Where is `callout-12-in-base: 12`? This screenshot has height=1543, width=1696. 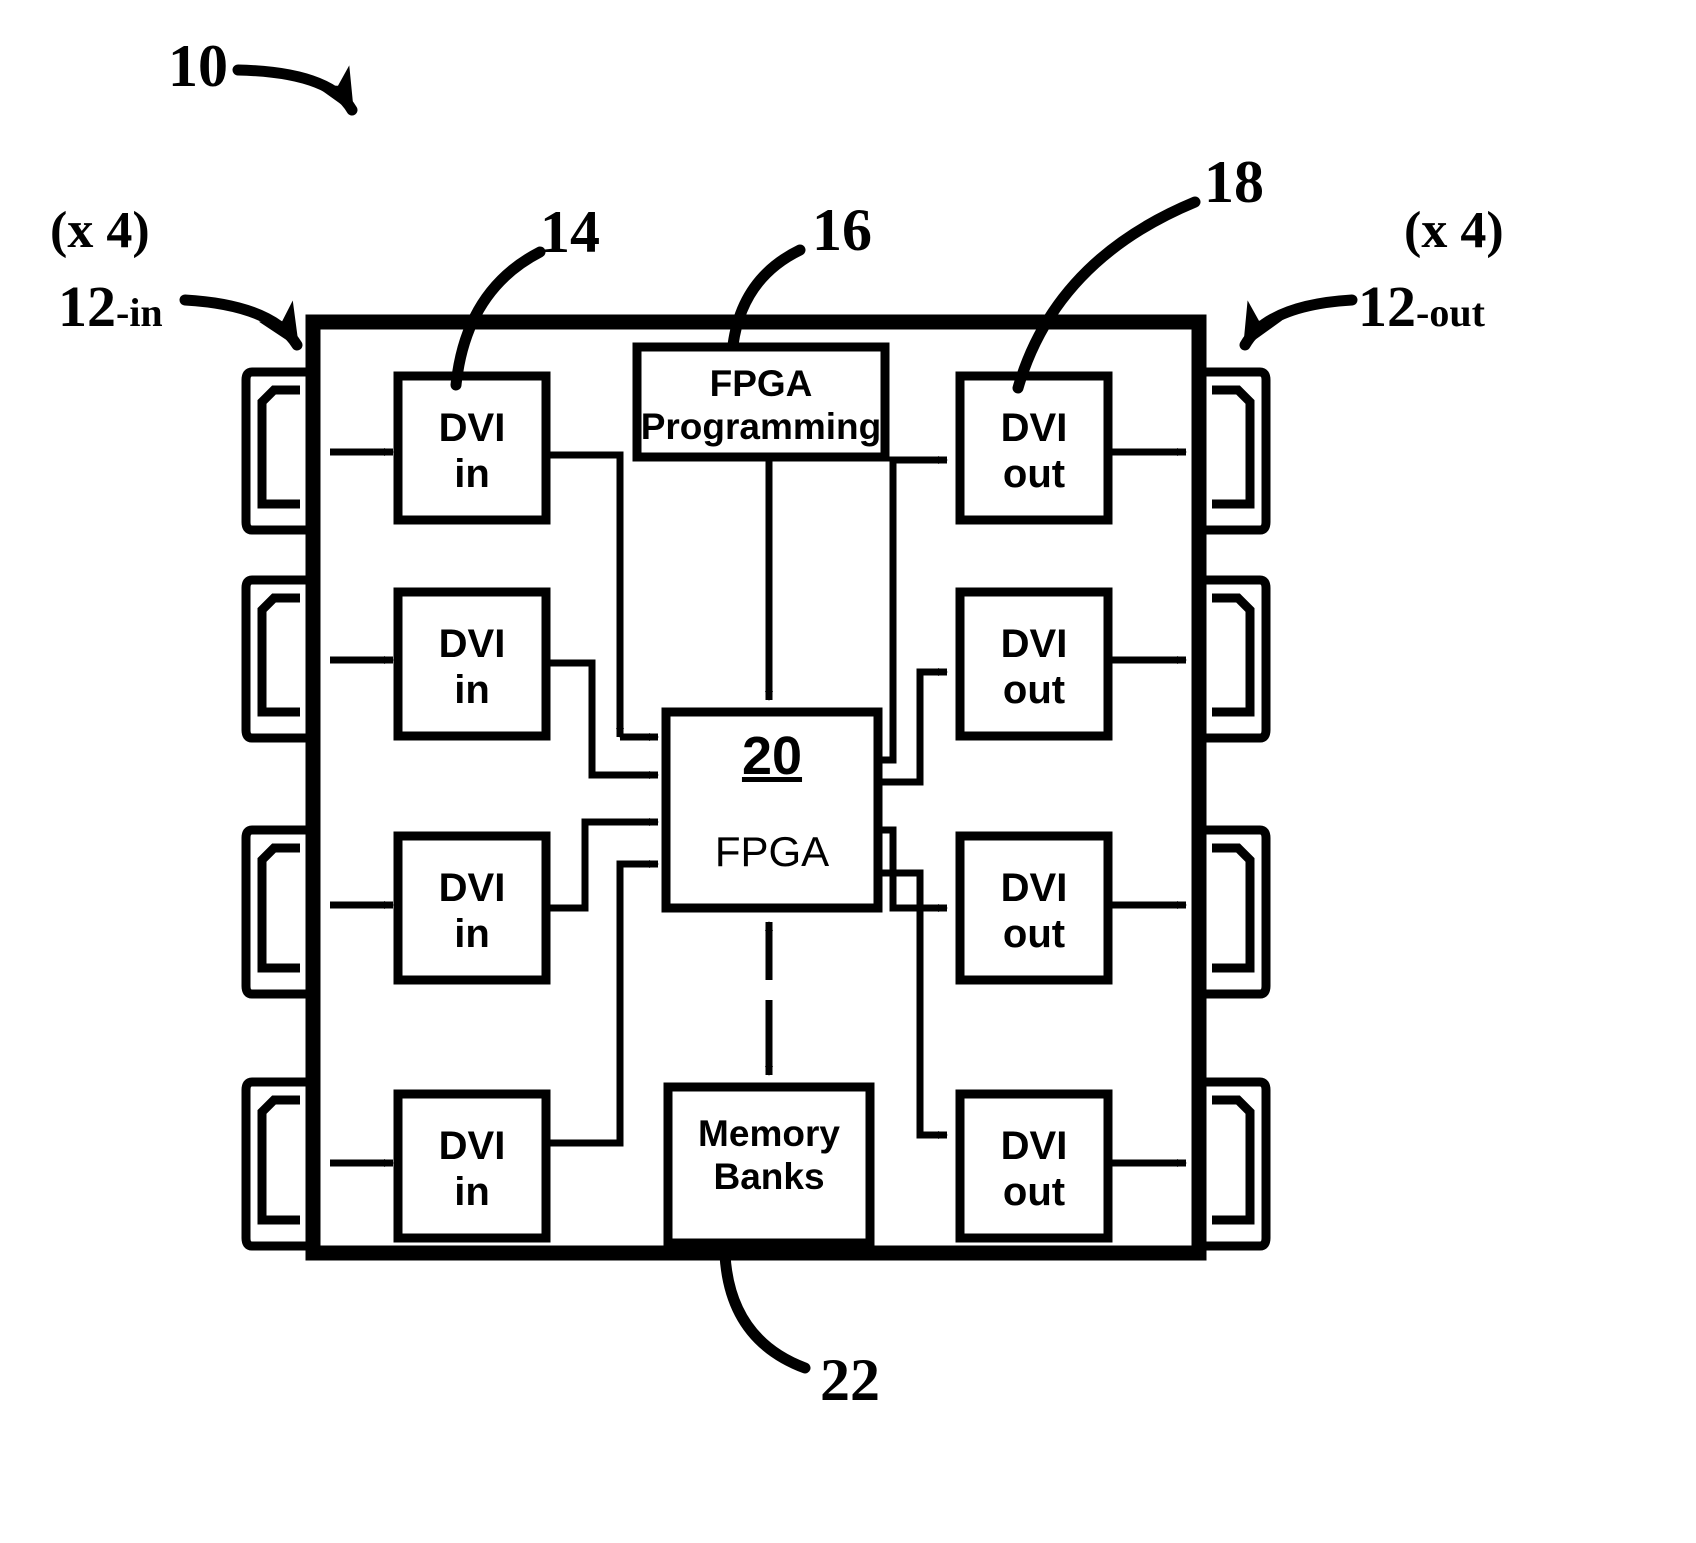
callout-12-in-base: 12 is located at coordinates (87, 306).